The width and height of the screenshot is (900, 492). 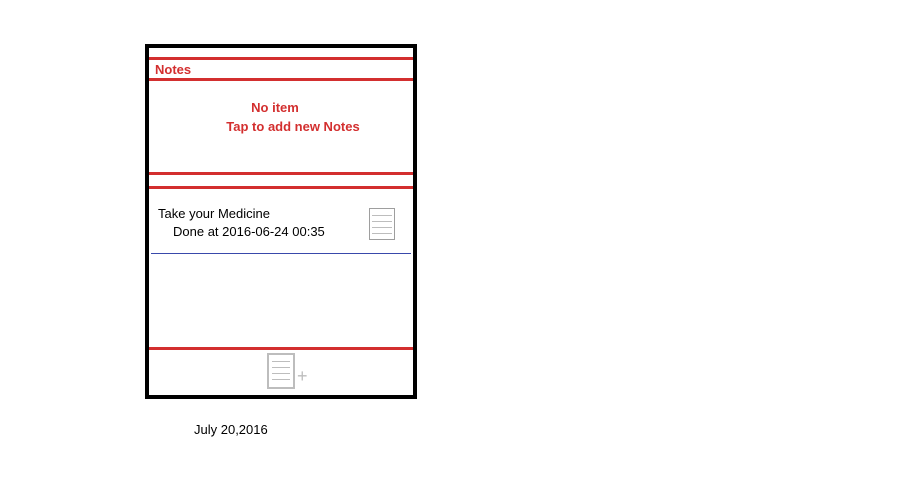 What do you see at coordinates (275, 107) in the screenshot?
I see `empty-state-title: No item` at bounding box center [275, 107].